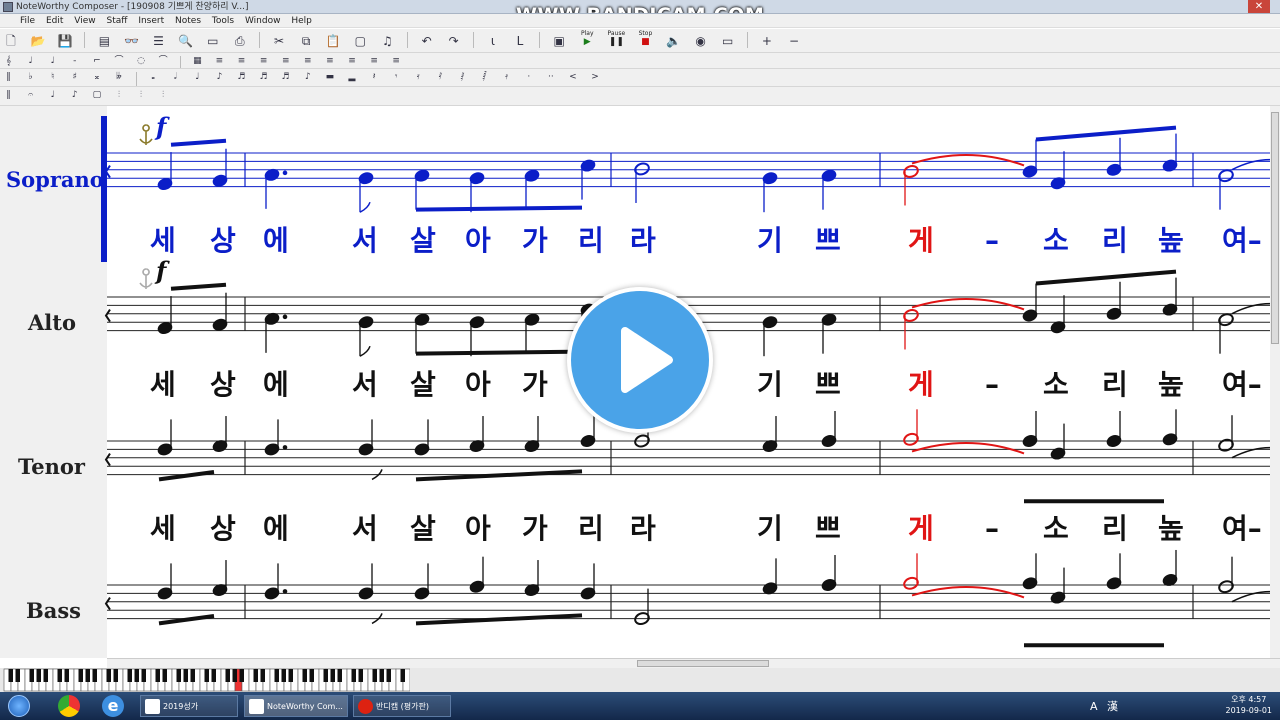  What do you see at coordinates (693, 663) in the screenshot?
I see `horizontal-scrollbar` at bounding box center [693, 663].